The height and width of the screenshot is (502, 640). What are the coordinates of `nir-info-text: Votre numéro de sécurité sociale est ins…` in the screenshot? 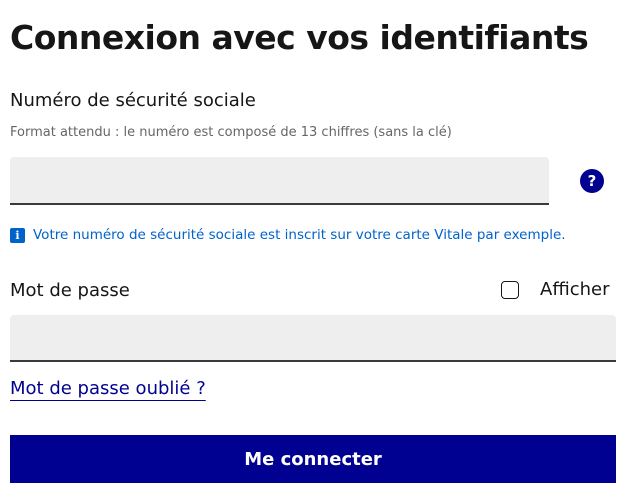 It's located at (299, 235).